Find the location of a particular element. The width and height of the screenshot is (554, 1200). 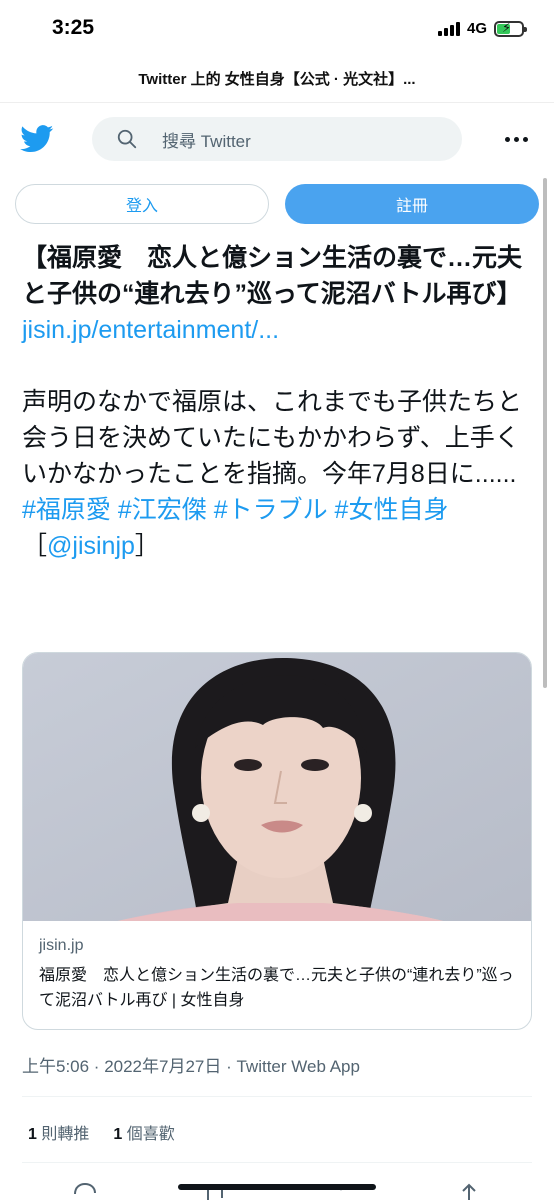

signup-button: 註冊 is located at coordinates (412, 204).